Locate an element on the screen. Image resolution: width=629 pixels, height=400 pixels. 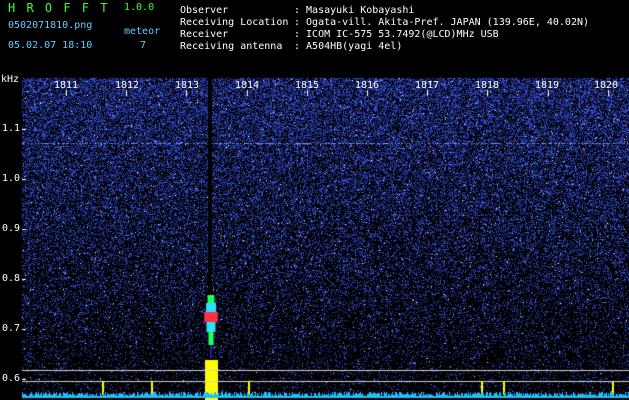
x-tick-label: 1817 is located at coordinates (427, 85).